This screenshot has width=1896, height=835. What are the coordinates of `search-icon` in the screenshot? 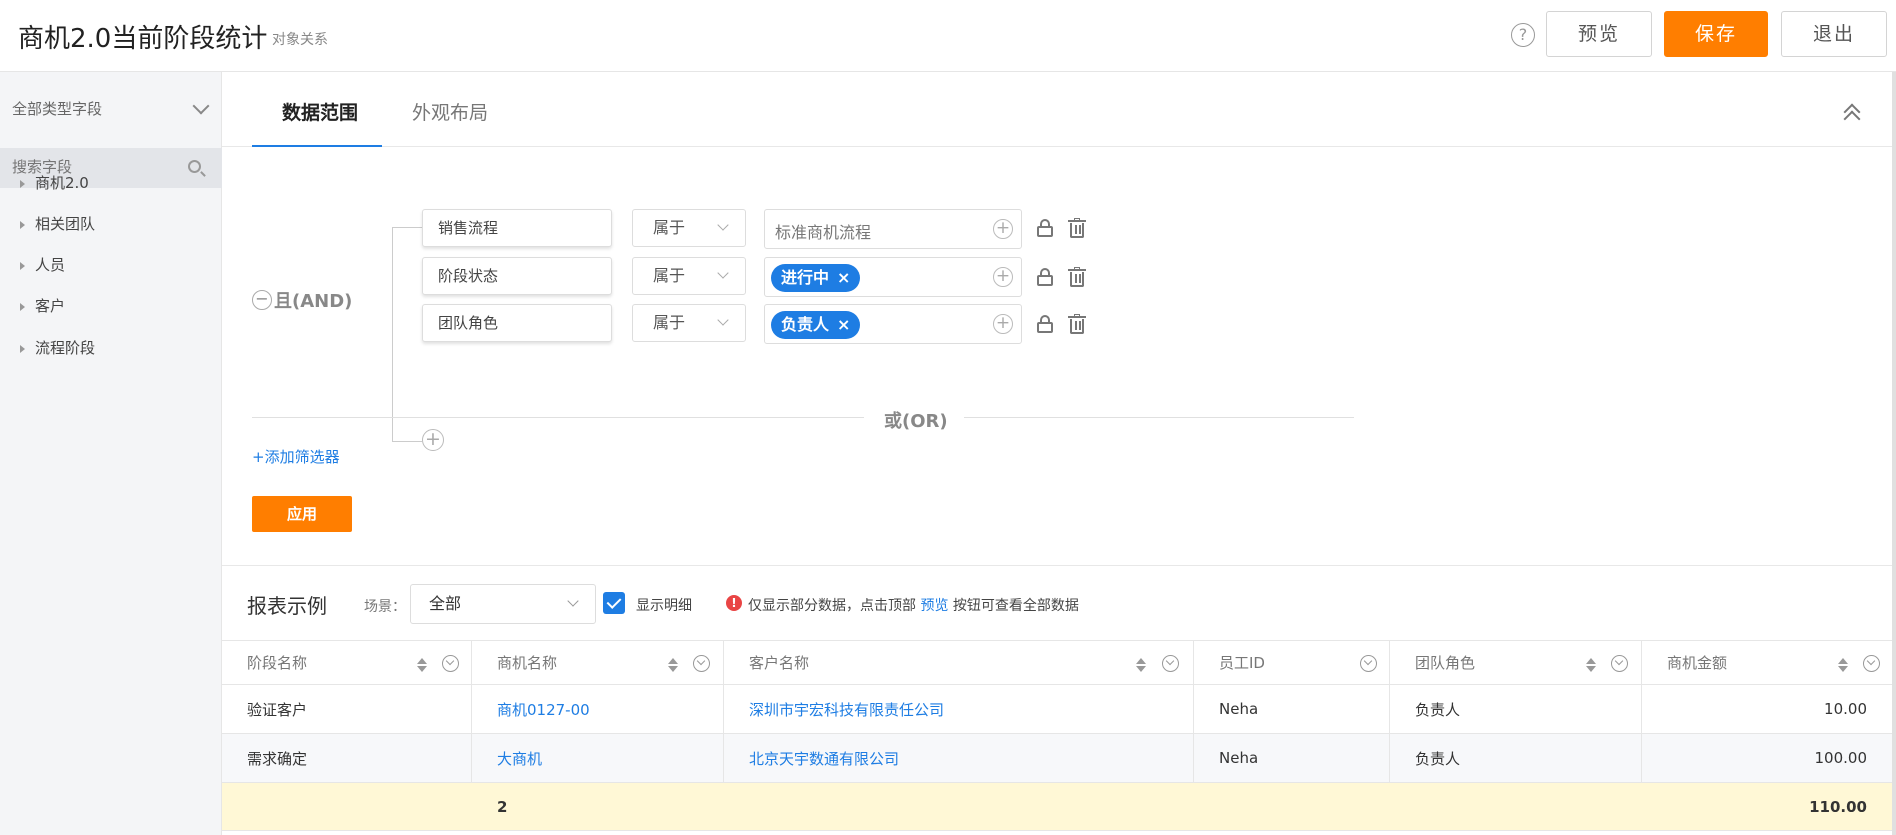 It's located at (194, 166).